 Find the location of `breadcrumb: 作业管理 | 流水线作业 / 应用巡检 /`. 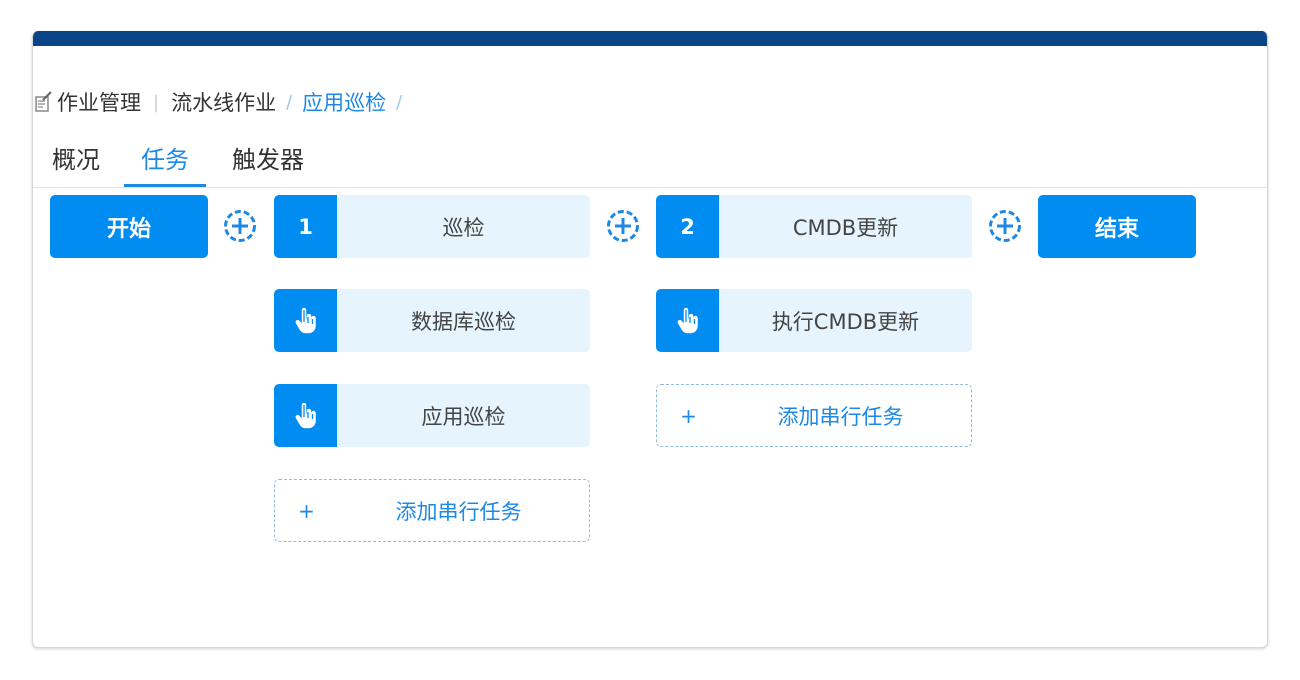

breadcrumb: 作业管理 | 流水线作业 / 应用巡检 / is located at coordinates (222, 102).